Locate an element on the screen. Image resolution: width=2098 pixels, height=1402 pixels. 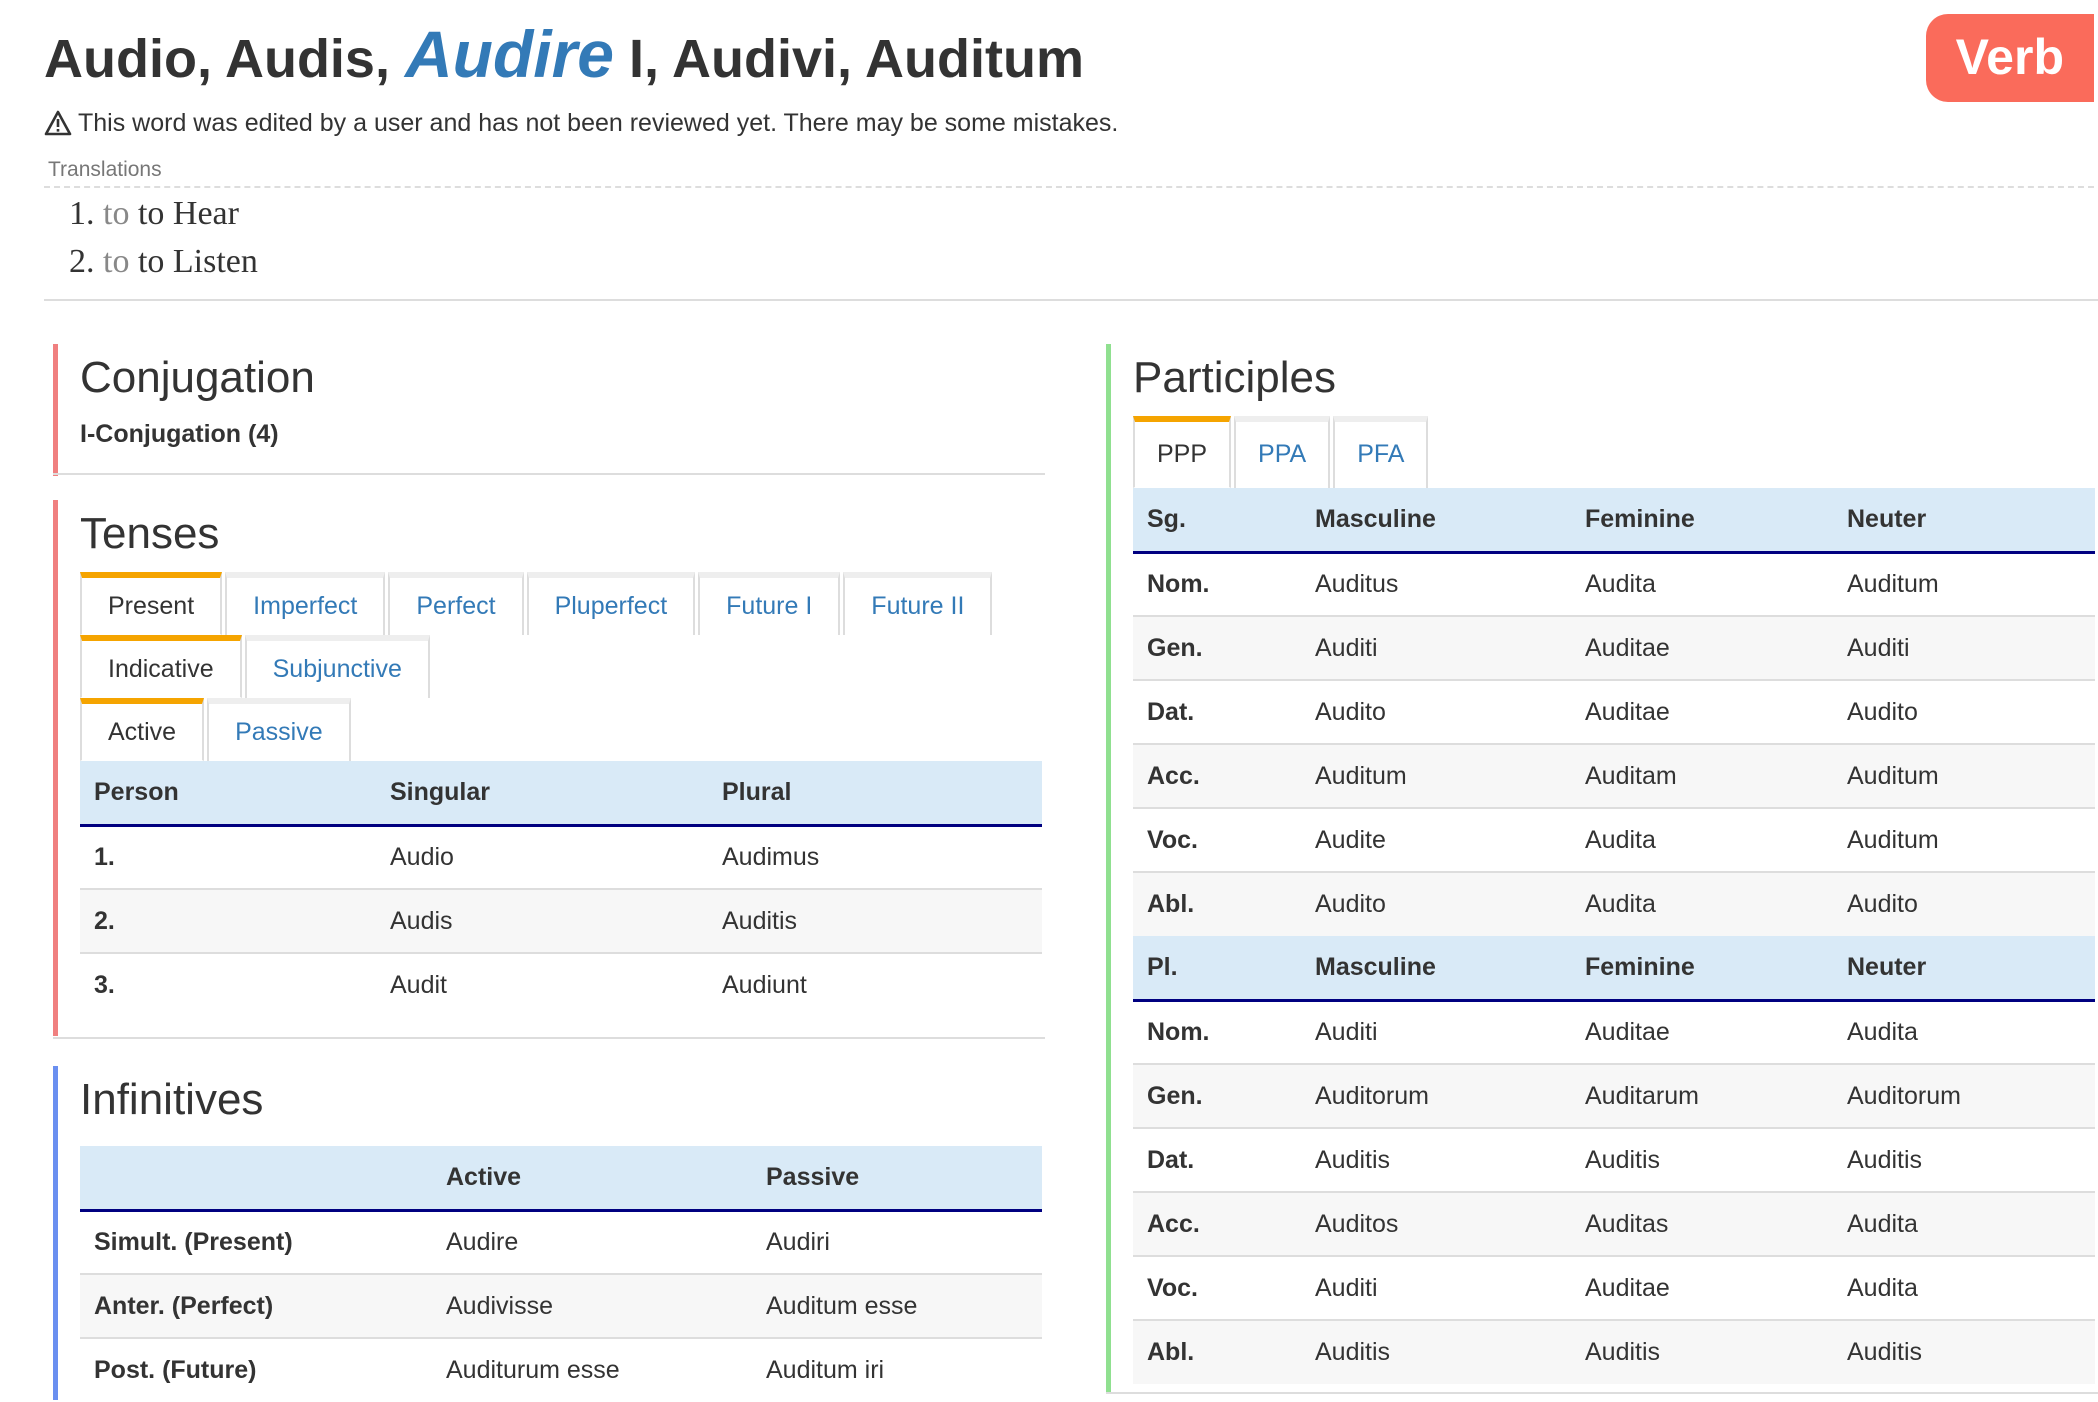
header-divider is located at coordinates (1071, 300).